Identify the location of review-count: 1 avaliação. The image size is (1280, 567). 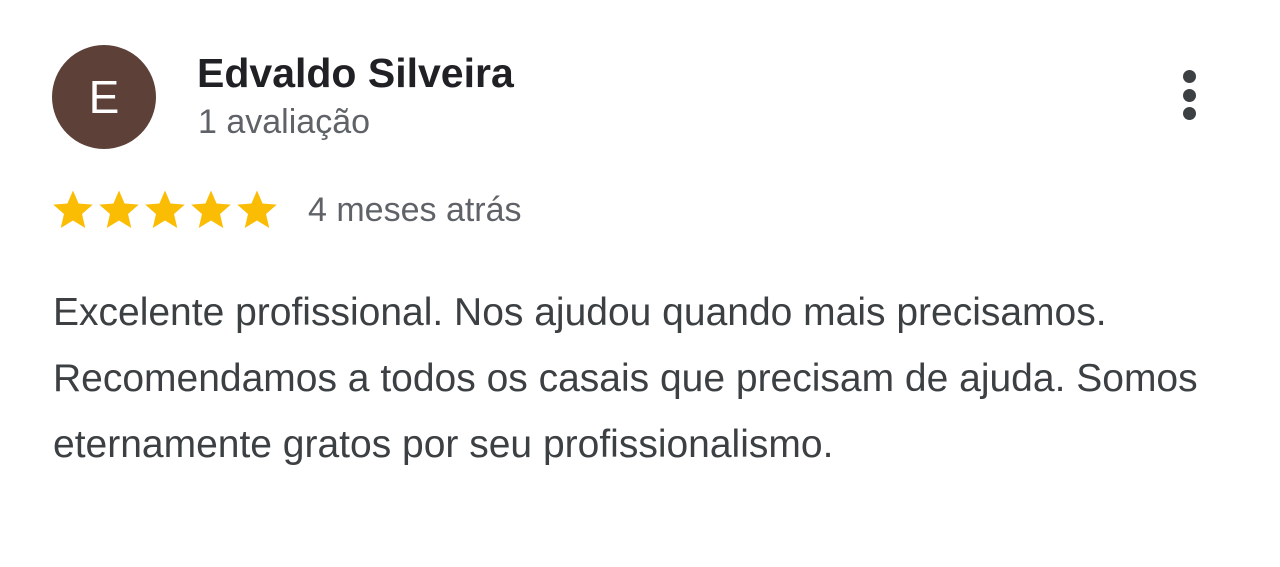
(284, 122).